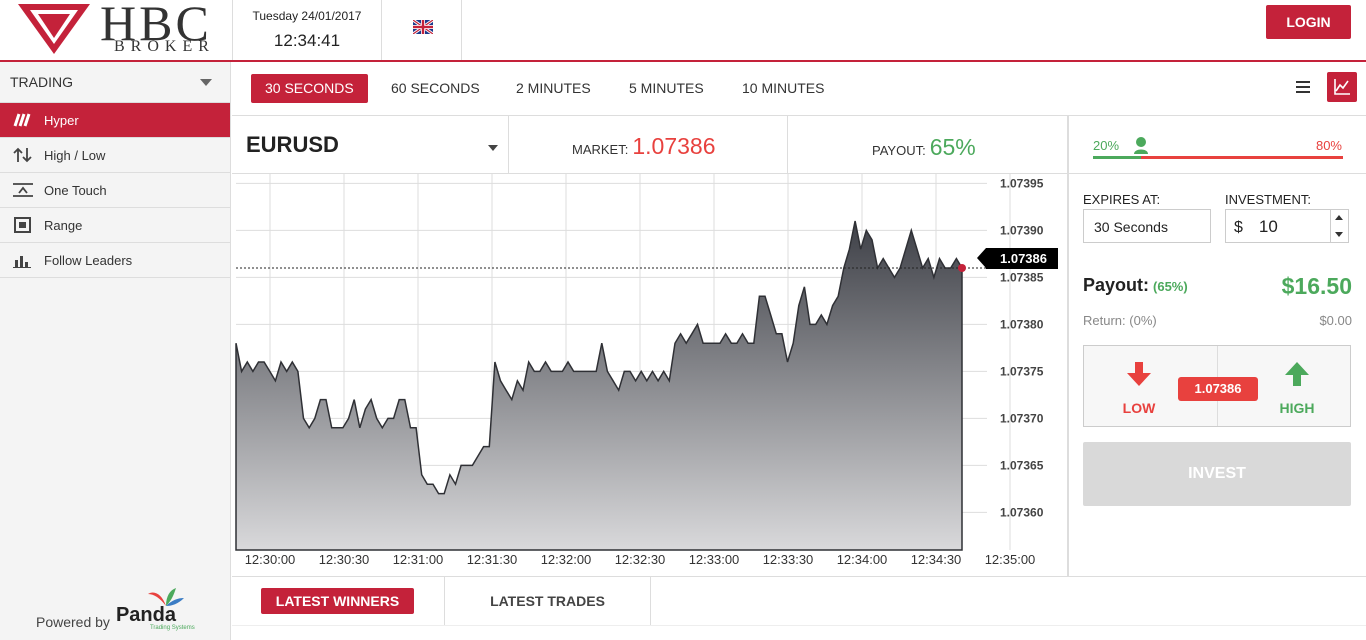 This screenshot has width=1366, height=640. What do you see at coordinates (423, 27) in the screenshot?
I see `uk-flag-icon` at bounding box center [423, 27].